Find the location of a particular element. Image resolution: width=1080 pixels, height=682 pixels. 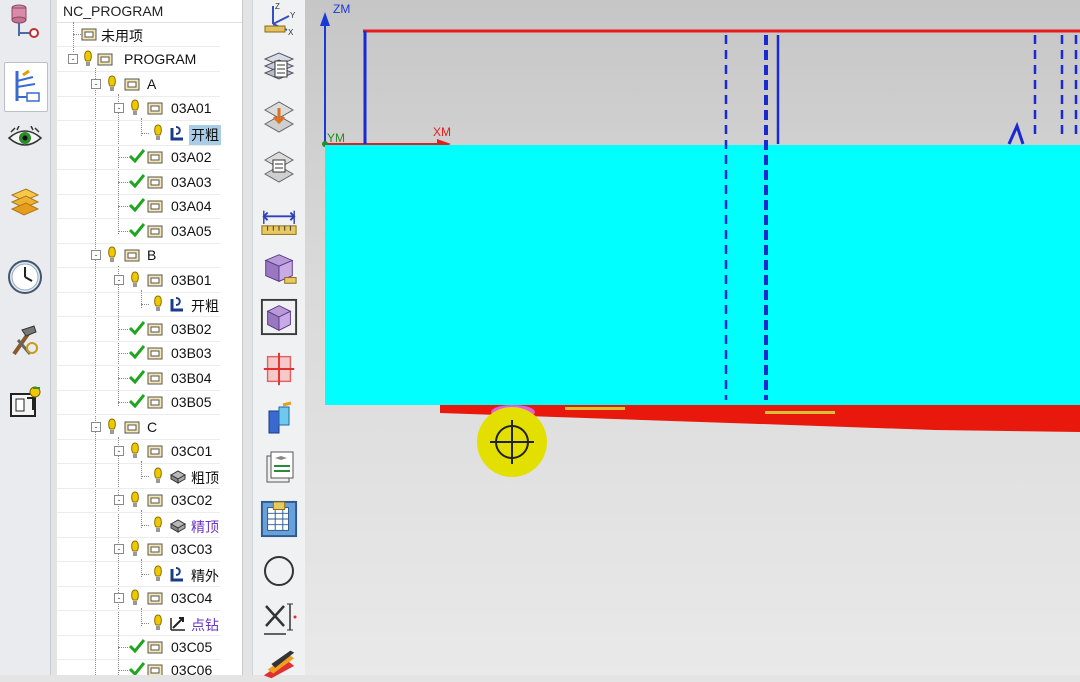

operation-navigator-icon is located at coordinates (26, 87).